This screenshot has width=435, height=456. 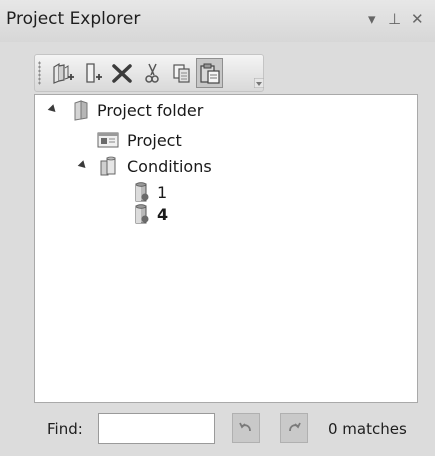 What do you see at coordinates (81, 110) in the screenshot?
I see `folder-icon` at bounding box center [81, 110].